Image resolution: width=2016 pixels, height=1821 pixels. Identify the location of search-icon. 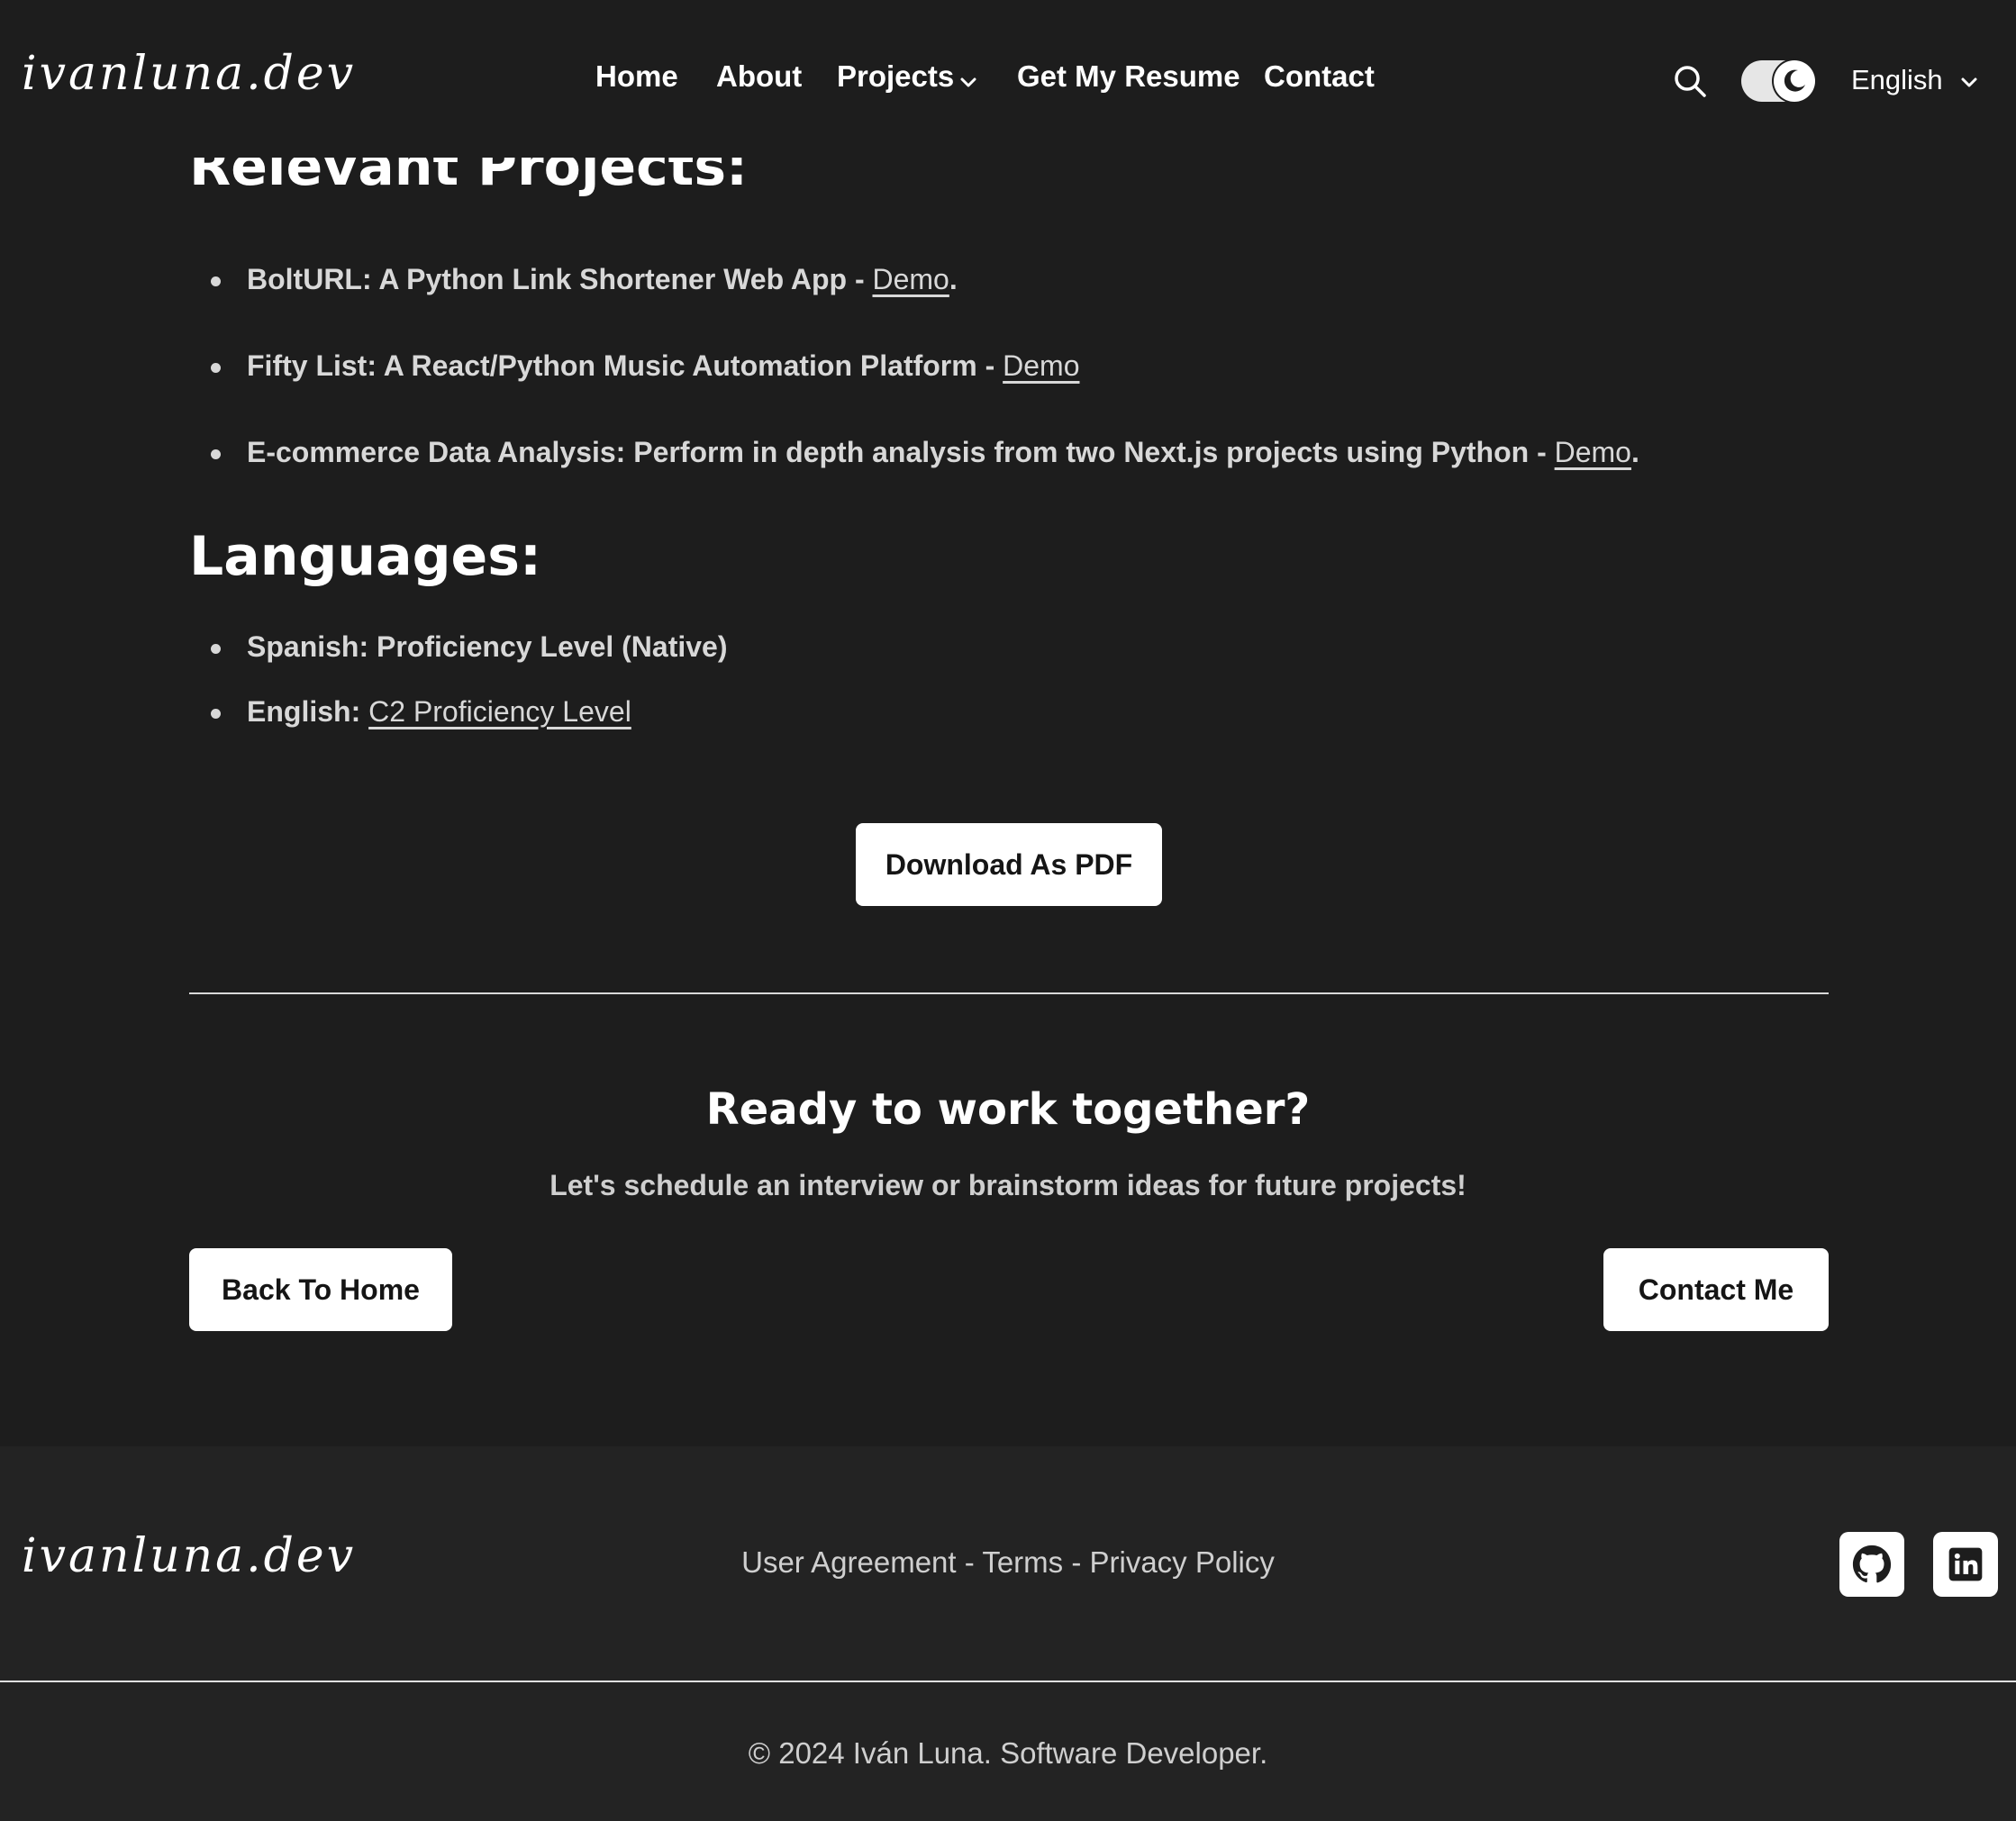
(1690, 81).